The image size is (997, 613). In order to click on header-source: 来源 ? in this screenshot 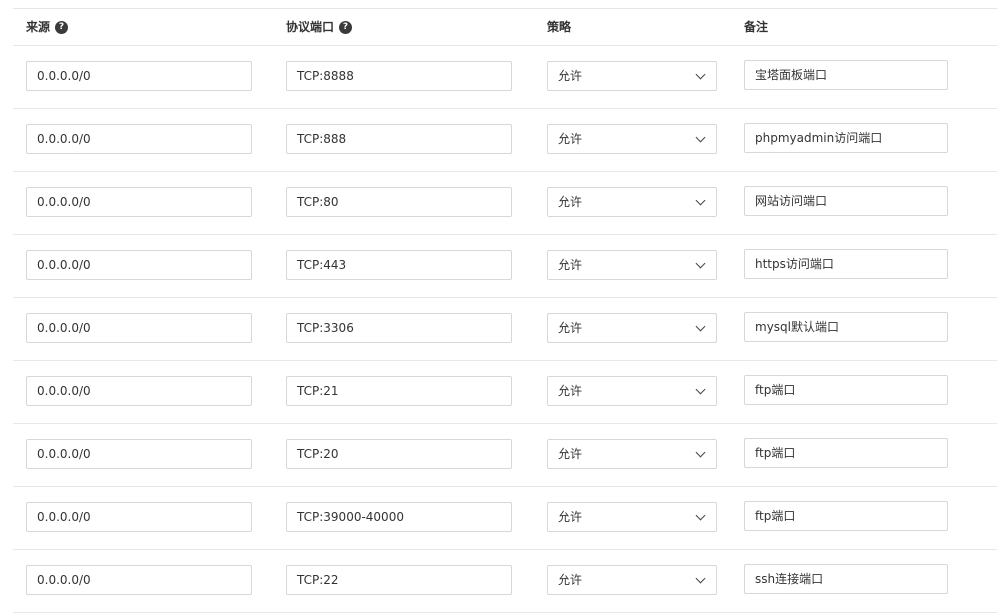, I will do `click(47, 27)`.